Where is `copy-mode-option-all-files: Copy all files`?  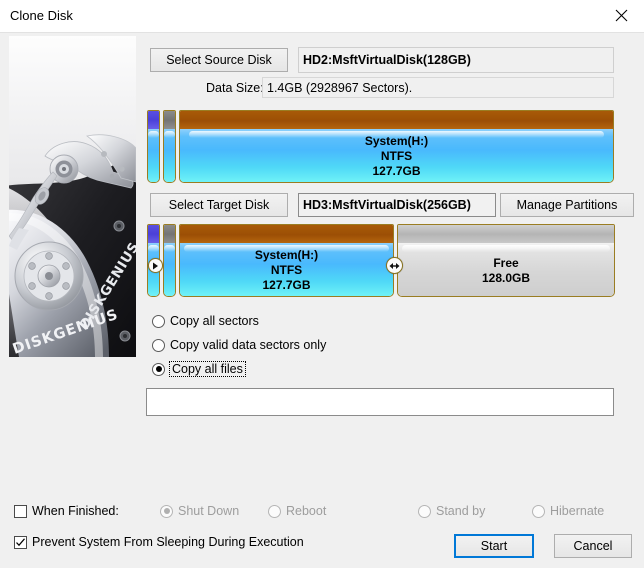
copy-mode-option-all-files: Copy all files is located at coordinates (199, 369).